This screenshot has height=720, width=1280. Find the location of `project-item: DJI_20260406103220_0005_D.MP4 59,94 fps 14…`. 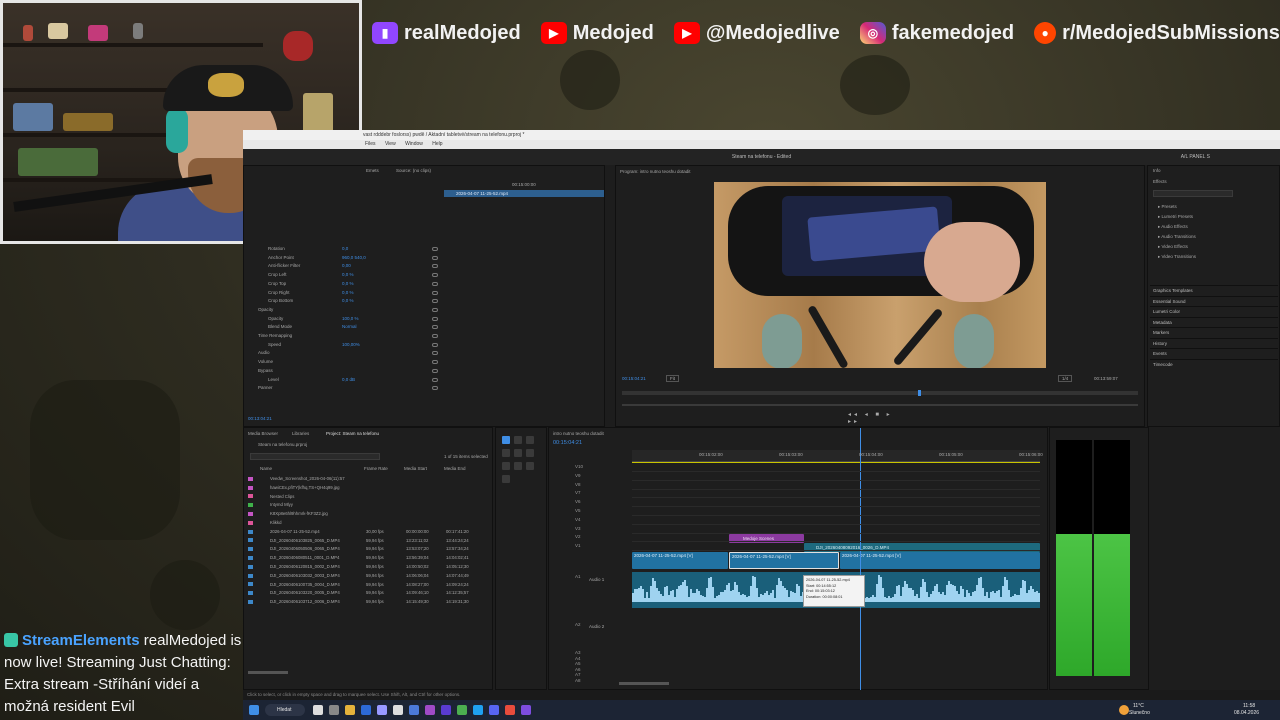

project-item: DJI_20260406103220_0005_D.MP4 59,94 fps 14… is located at coordinates (368, 593).